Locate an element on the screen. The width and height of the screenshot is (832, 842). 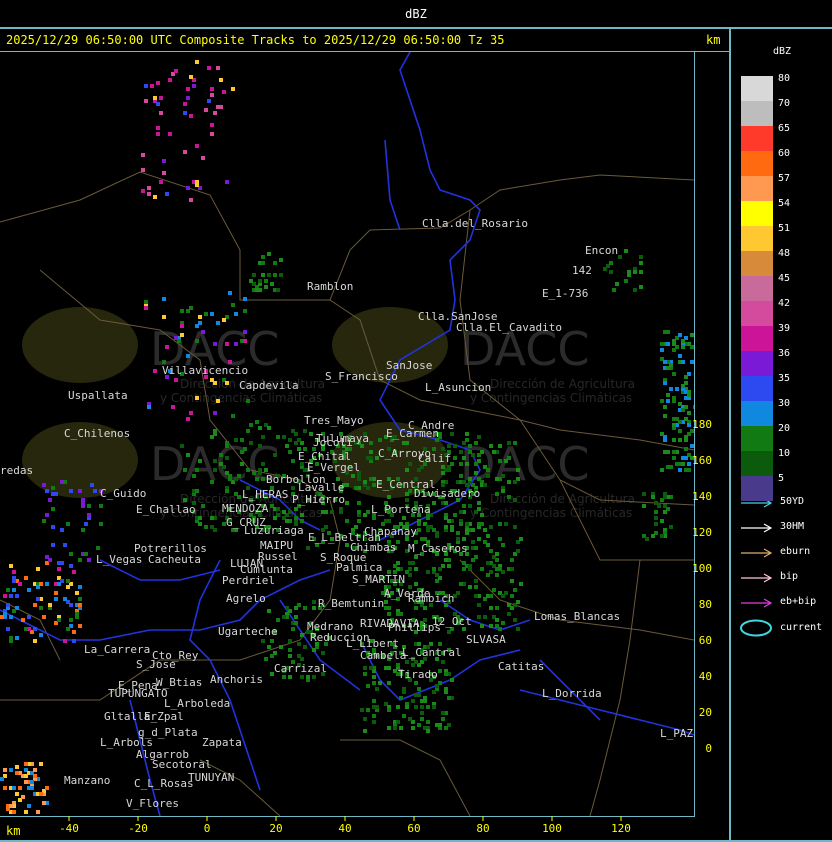
legend-level-label: 35 is located at coordinates (784, 378).